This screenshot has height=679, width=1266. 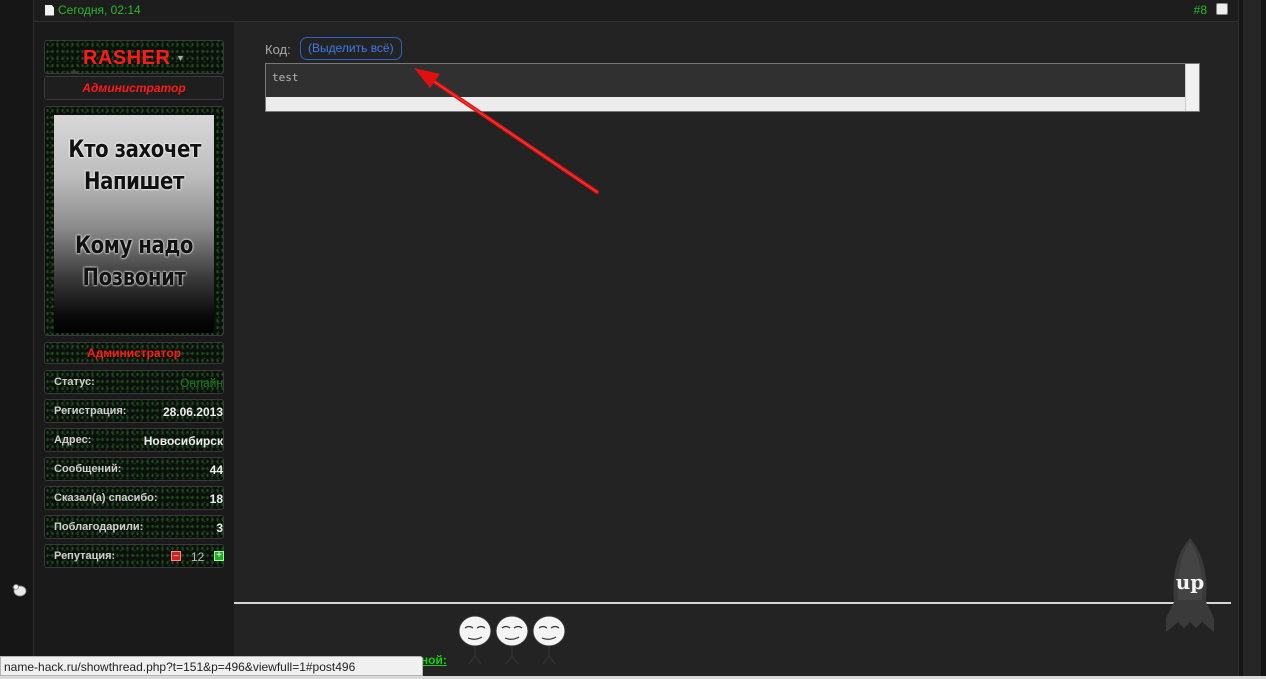 I want to click on stat-value: Новосибирск, so click(x=183, y=441).